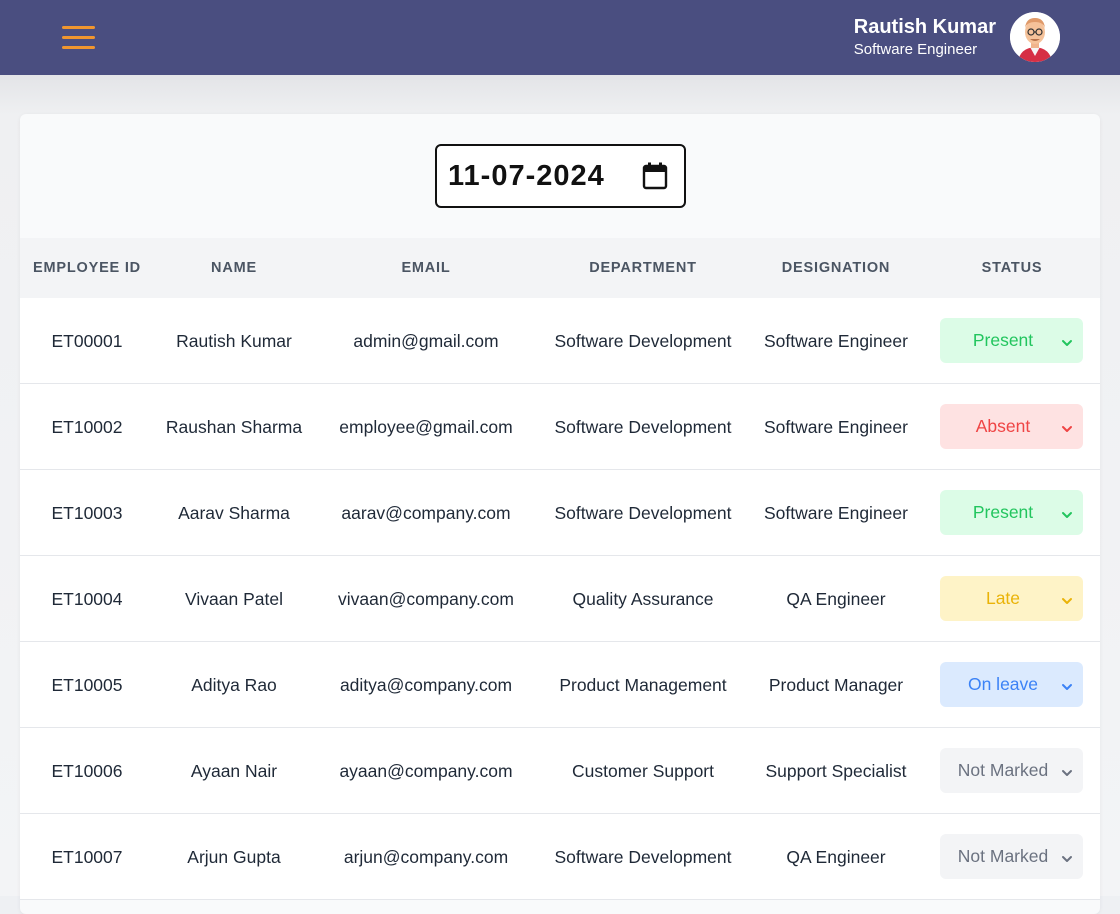  Describe the element at coordinates (915, 49) in the screenshot. I see `user-role: Software Engineer` at that location.